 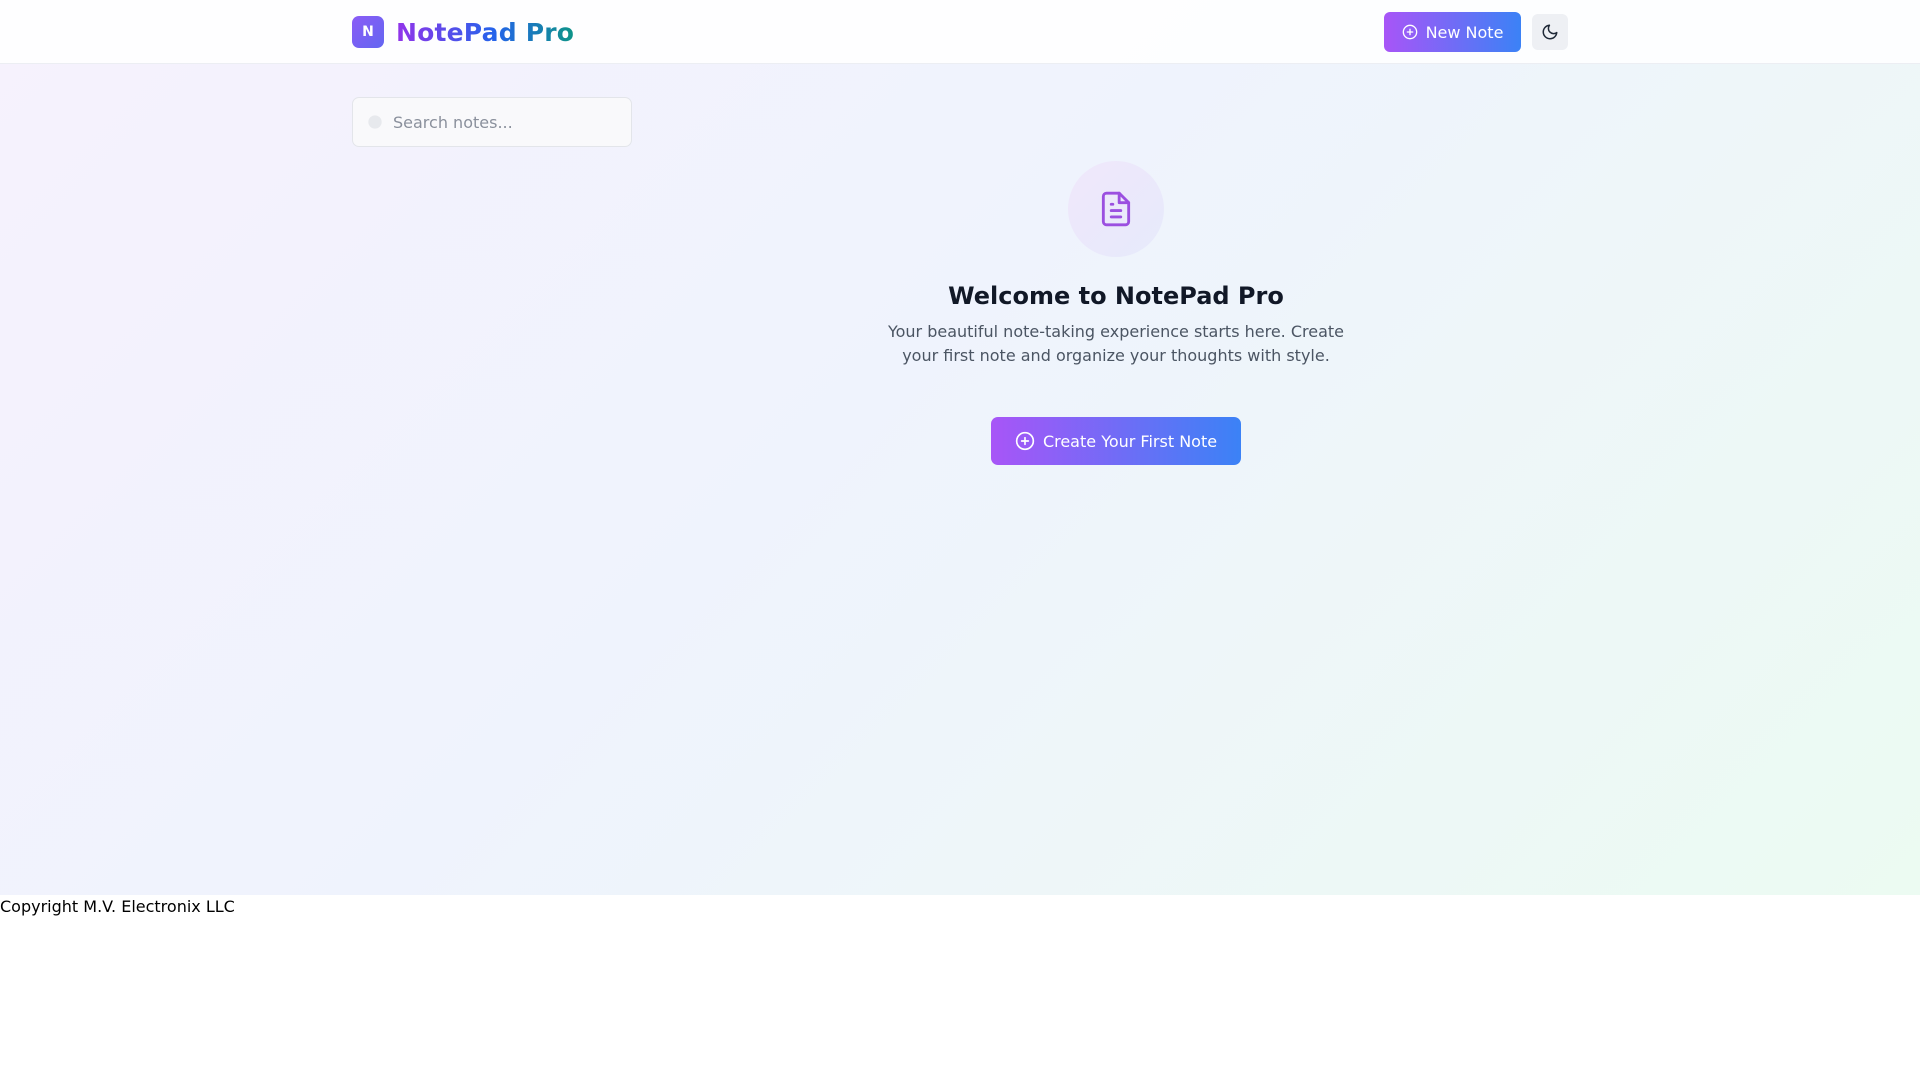 I want to click on new-note-button: New Note, so click(x=1452, y=32).